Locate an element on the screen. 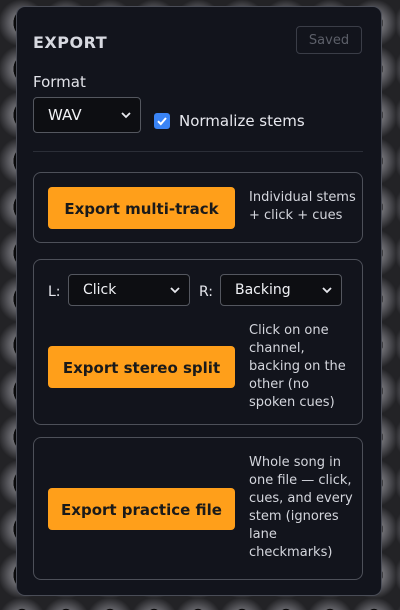  right-channel-label: R: is located at coordinates (206, 292).